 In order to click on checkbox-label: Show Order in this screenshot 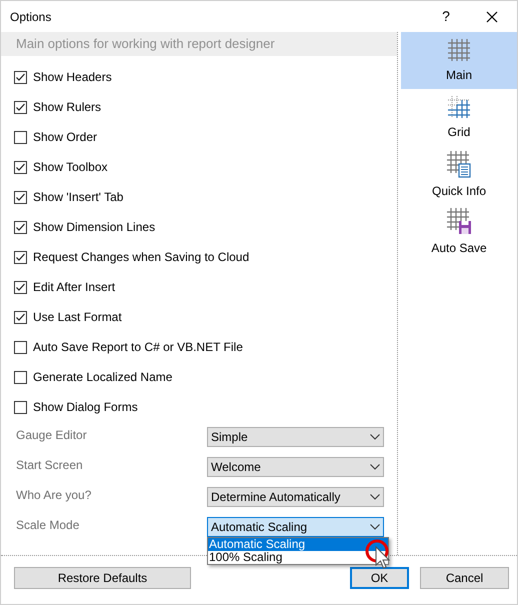, I will do `click(65, 137)`.